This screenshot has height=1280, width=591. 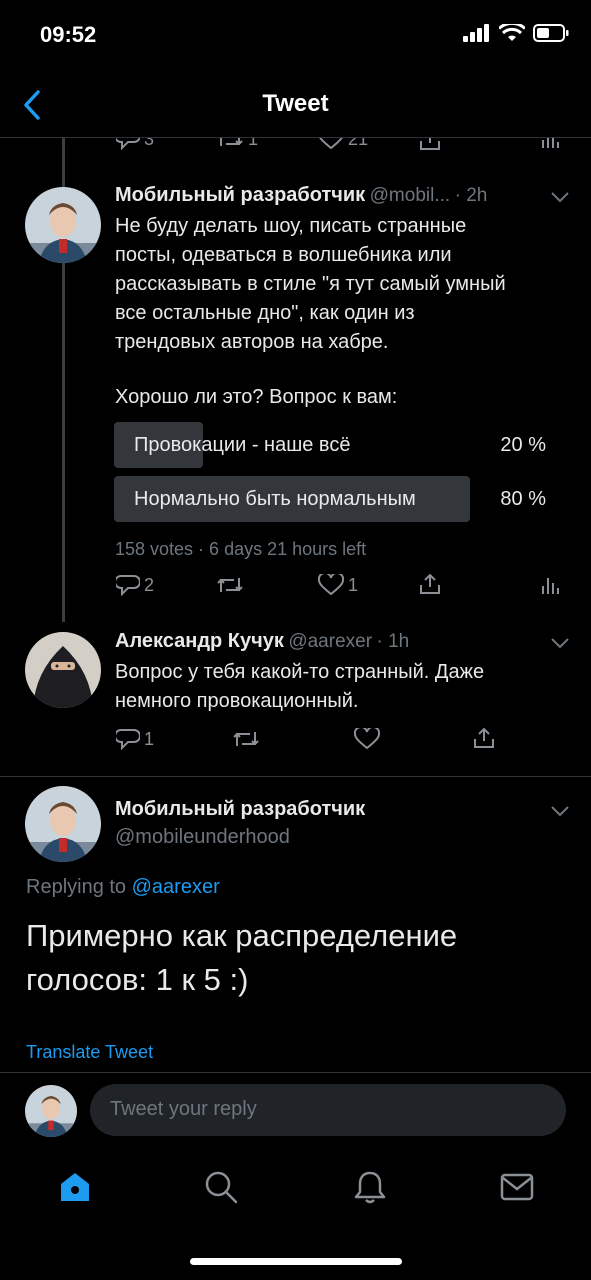 I want to click on reply-count: 2, so click(x=149, y=584).